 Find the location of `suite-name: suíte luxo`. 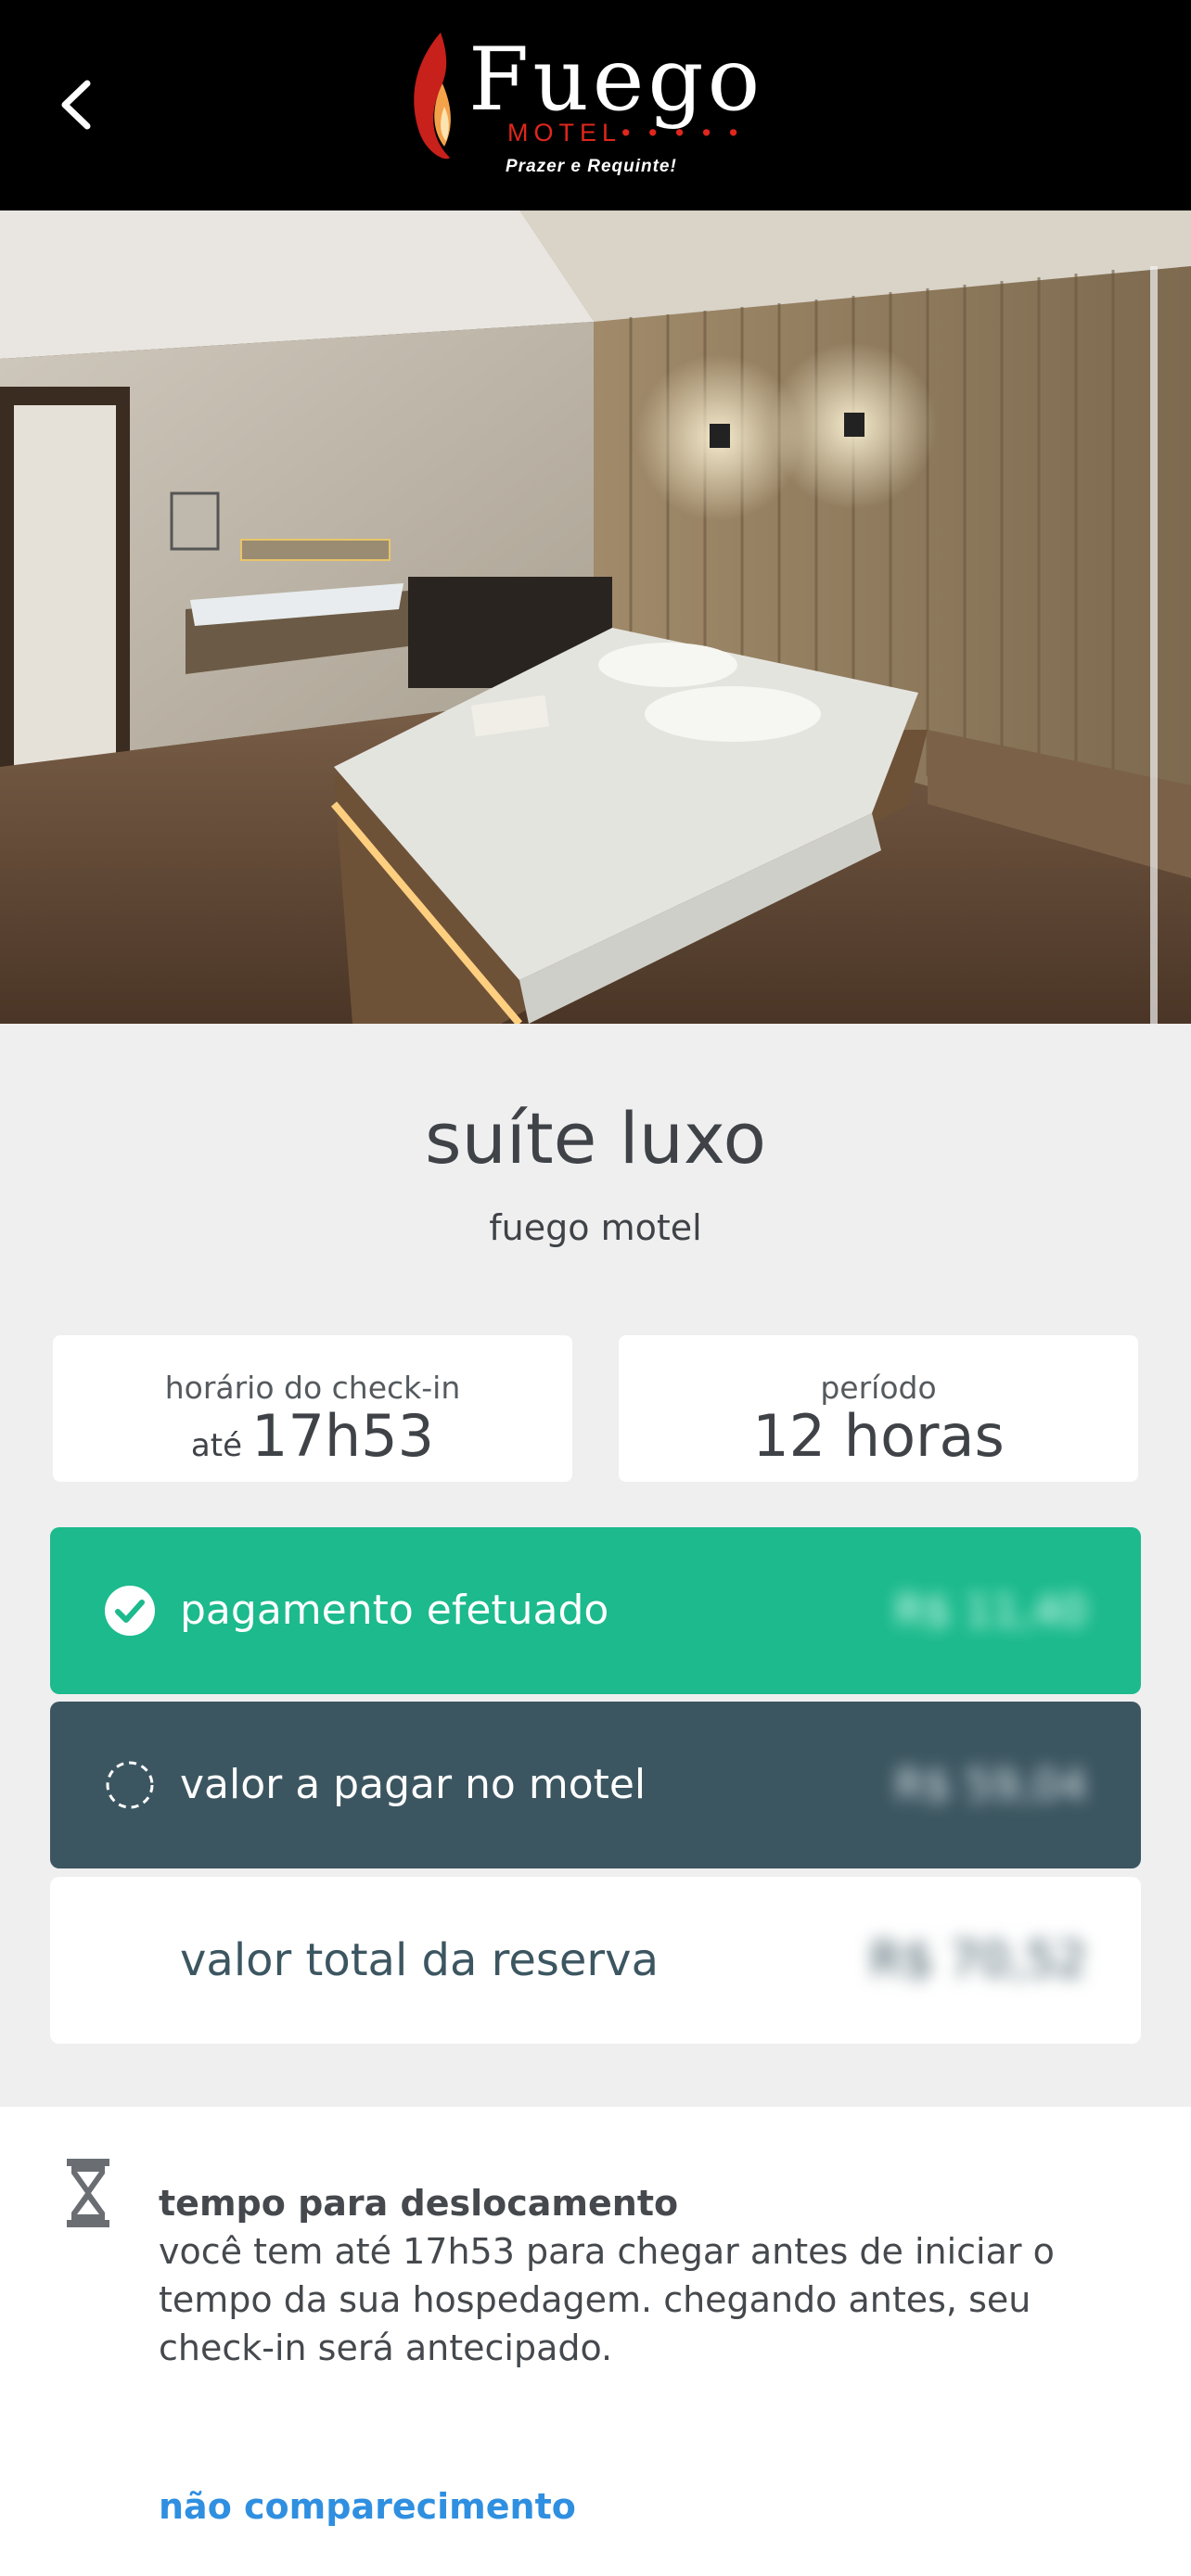

suite-name: suíte luxo is located at coordinates (595, 1138).